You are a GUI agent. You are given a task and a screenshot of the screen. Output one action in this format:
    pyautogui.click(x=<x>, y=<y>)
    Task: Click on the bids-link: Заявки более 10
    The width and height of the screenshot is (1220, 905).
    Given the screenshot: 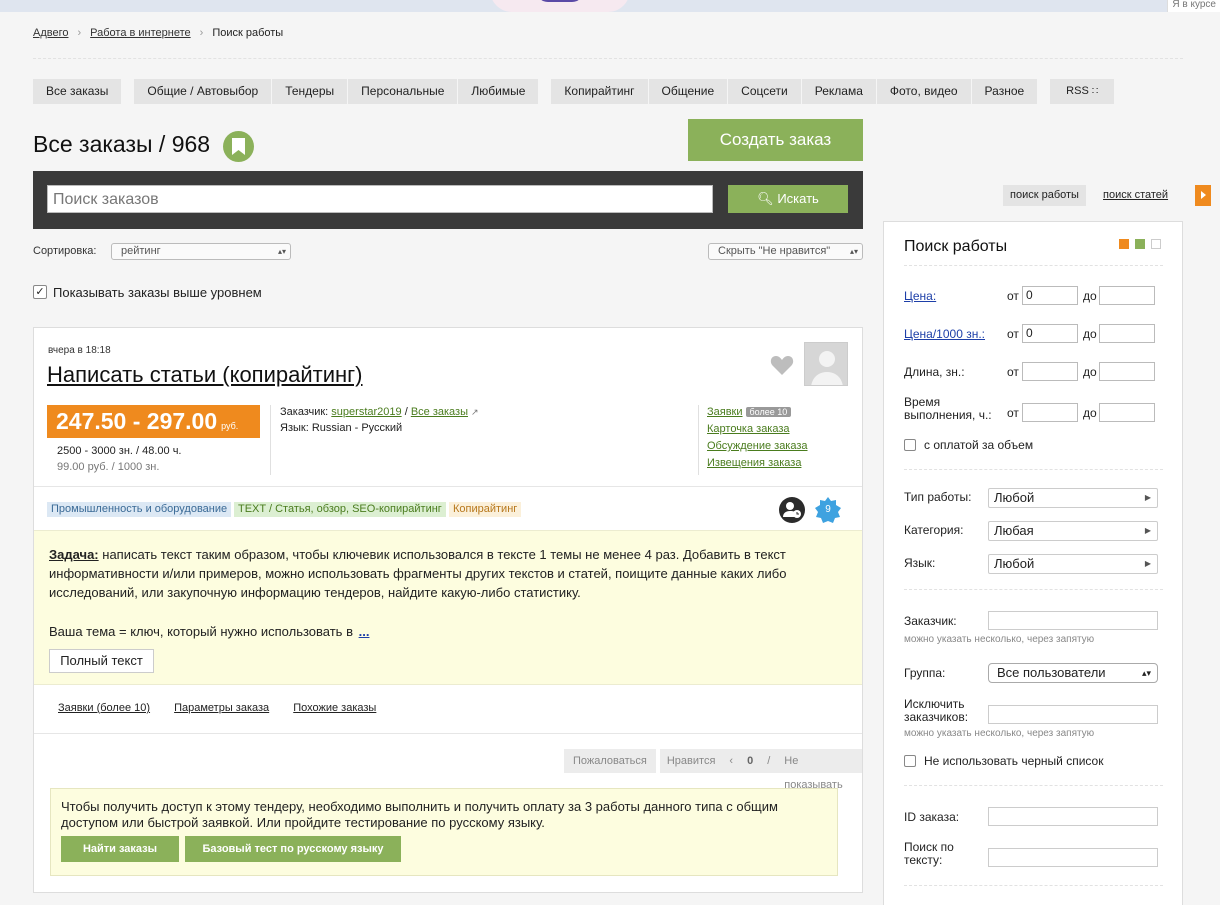 What is the action you would take?
    pyautogui.click(x=757, y=414)
    